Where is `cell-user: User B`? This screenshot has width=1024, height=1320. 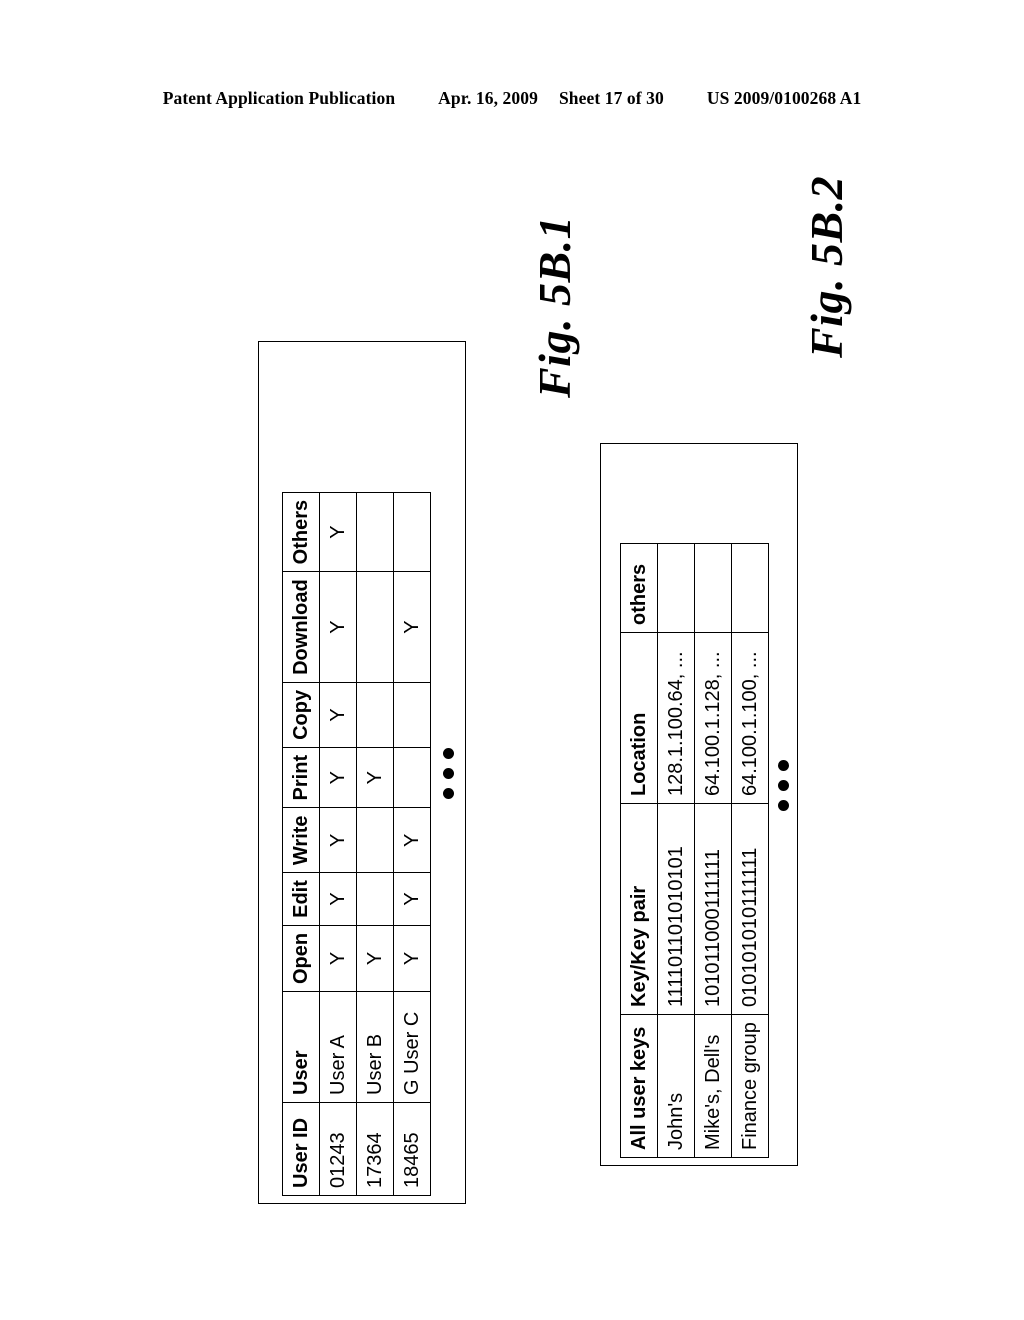 cell-user: User B is located at coordinates (375, 1047).